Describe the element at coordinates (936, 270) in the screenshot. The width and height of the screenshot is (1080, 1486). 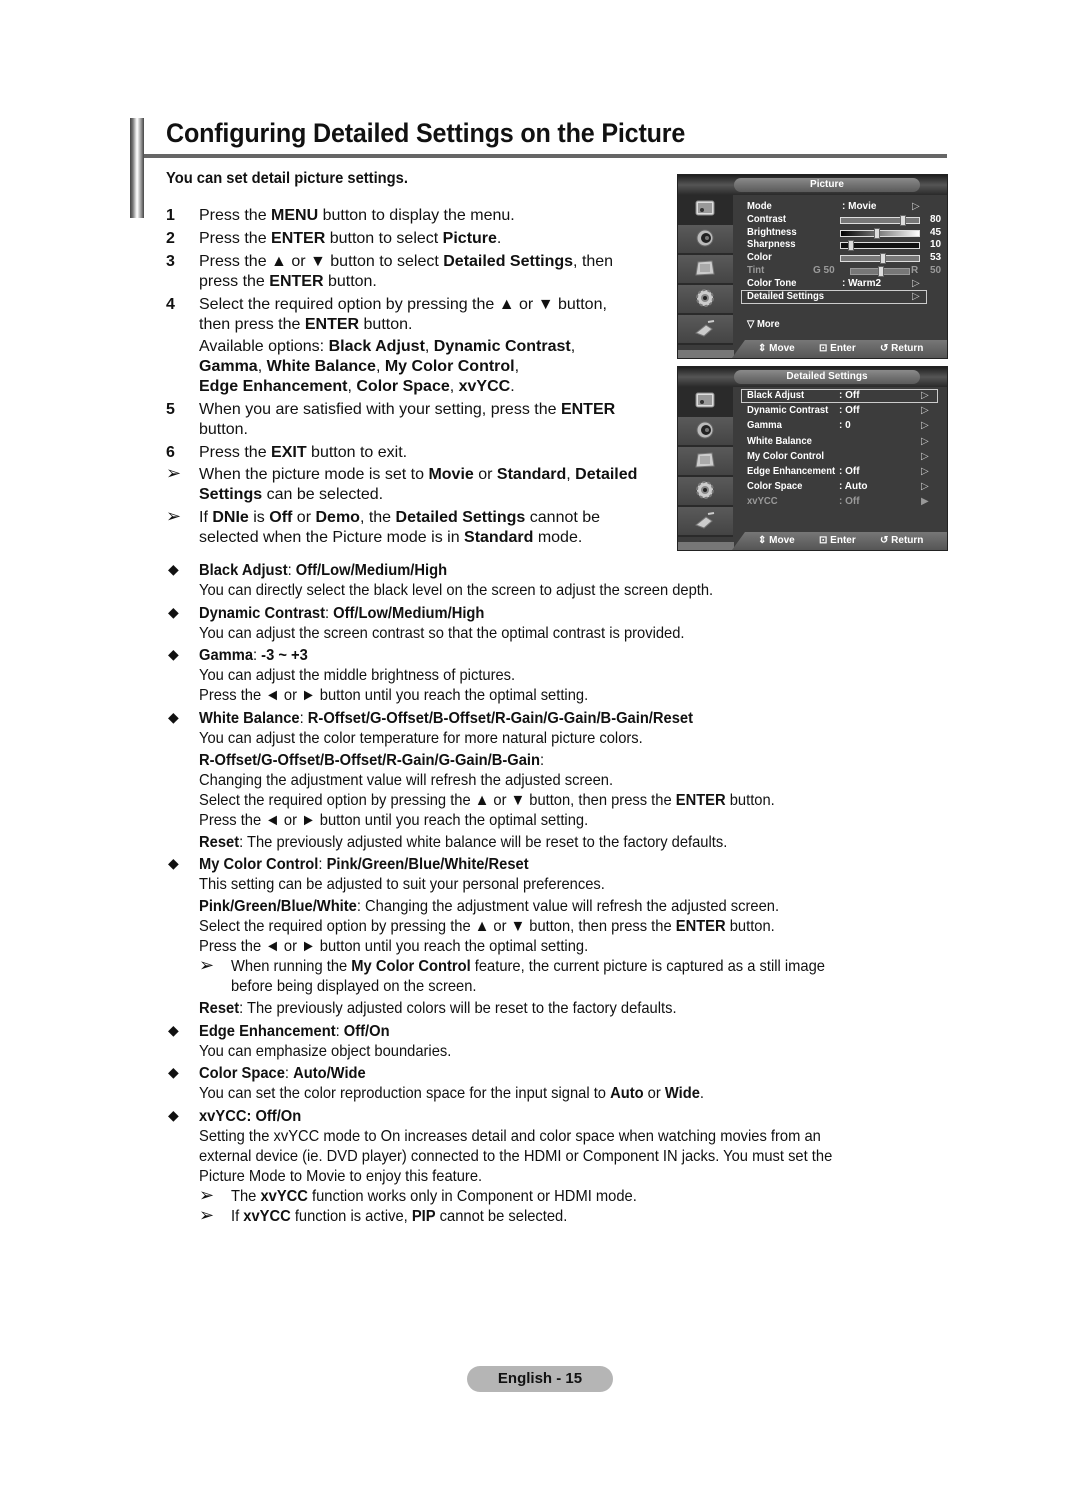
I see `osd-slider-value: 50` at that location.